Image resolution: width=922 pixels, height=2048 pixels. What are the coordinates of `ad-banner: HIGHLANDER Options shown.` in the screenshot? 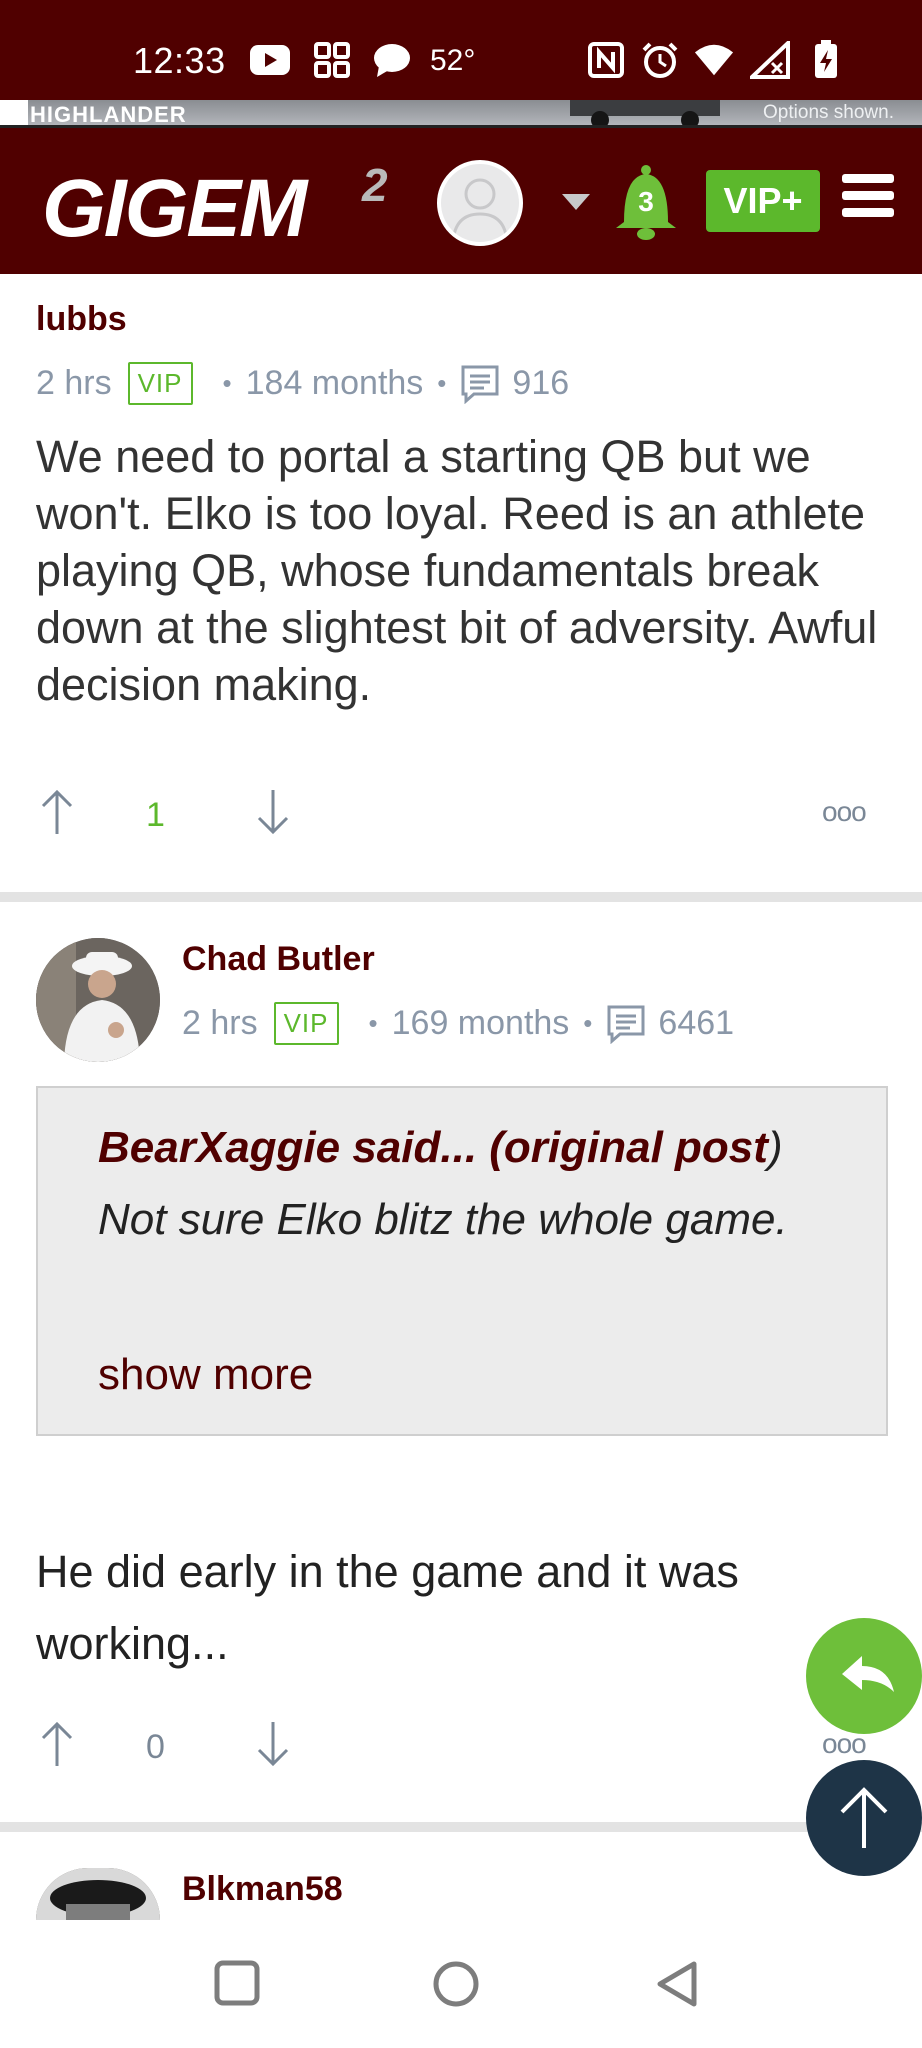 It's located at (461, 114).